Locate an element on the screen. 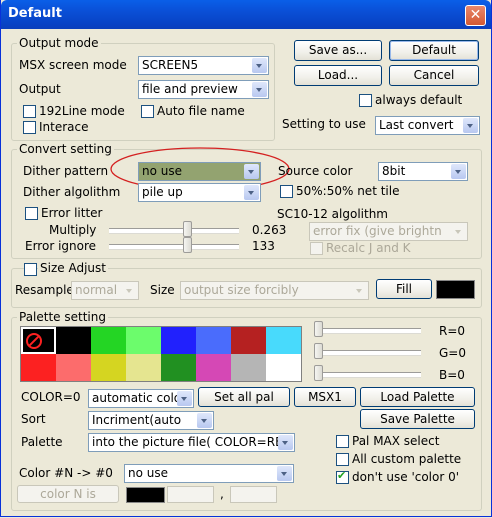 This screenshot has height=518, width=492. convert-setting-label: Convert setting is located at coordinates (65, 149).